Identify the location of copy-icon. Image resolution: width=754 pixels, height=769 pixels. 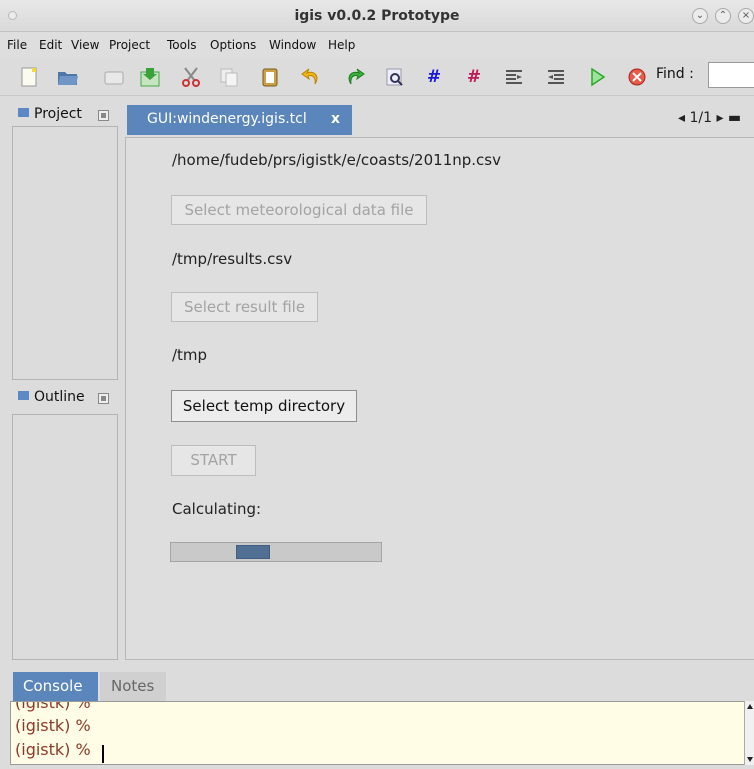
(229, 77).